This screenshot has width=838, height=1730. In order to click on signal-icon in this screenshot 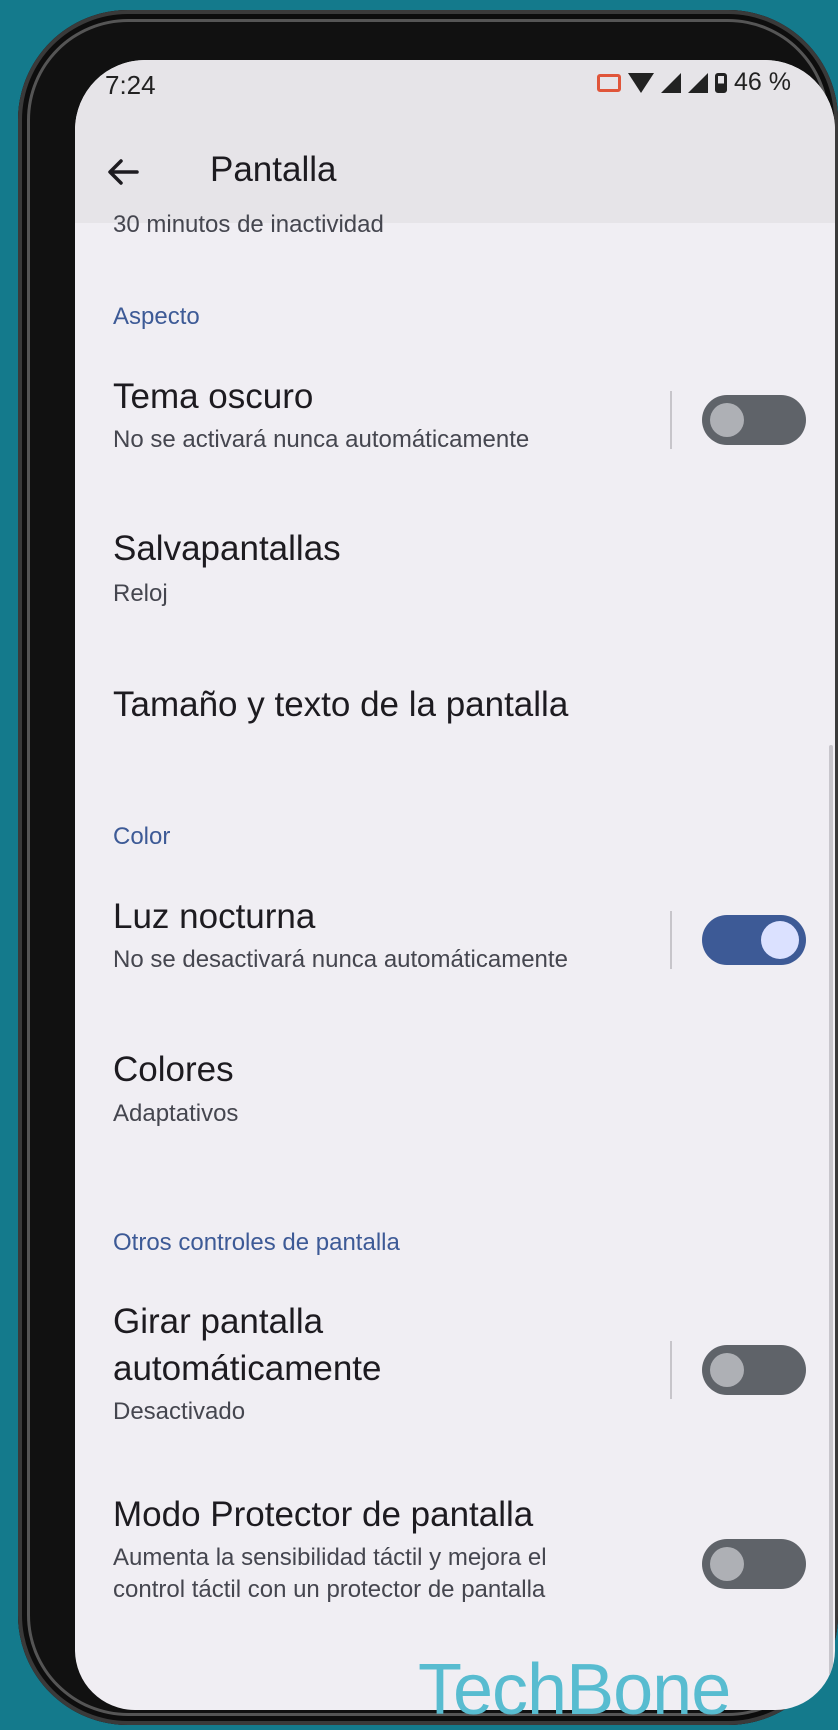, I will do `click(671, 82)`.